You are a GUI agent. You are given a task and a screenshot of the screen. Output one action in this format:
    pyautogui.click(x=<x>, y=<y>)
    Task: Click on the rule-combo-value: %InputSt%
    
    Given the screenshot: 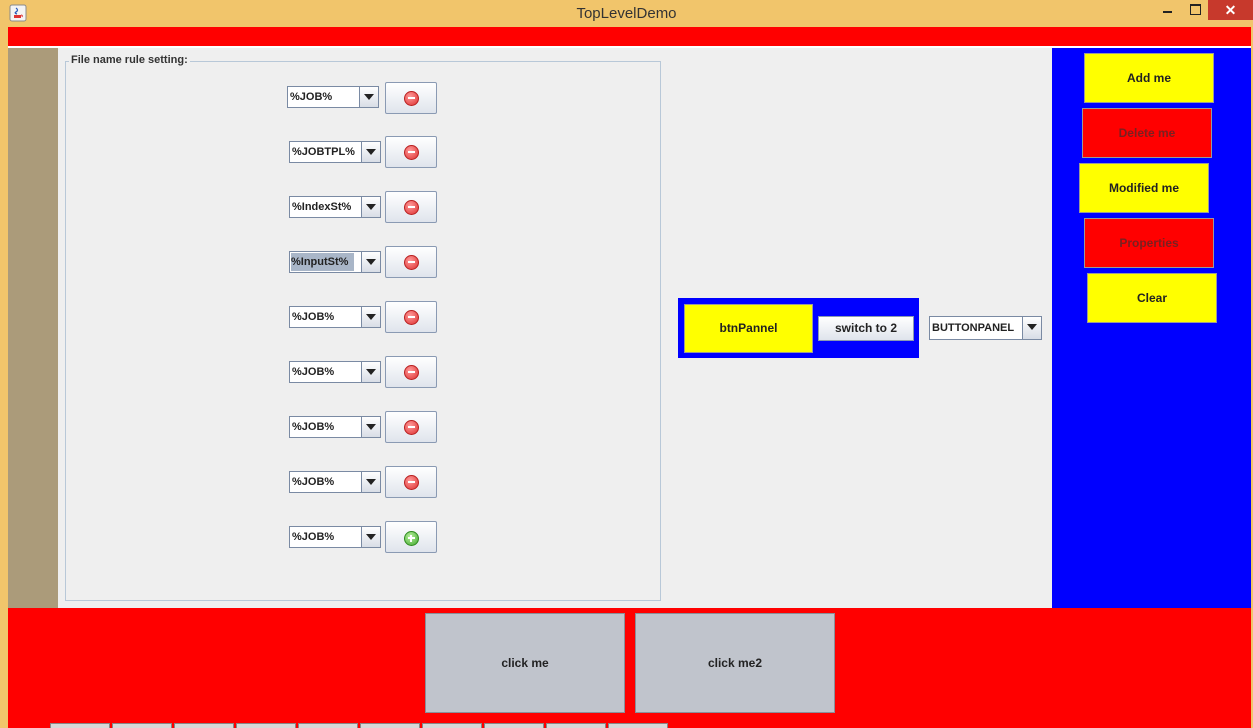 What is the action you would take?
    pyautogui.click(x=323, y=262)
    